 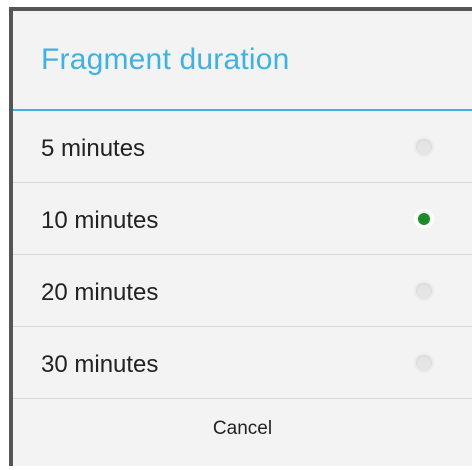 I want to click on option-10-minutes: 10 minutes, so click(x=242, y=219).